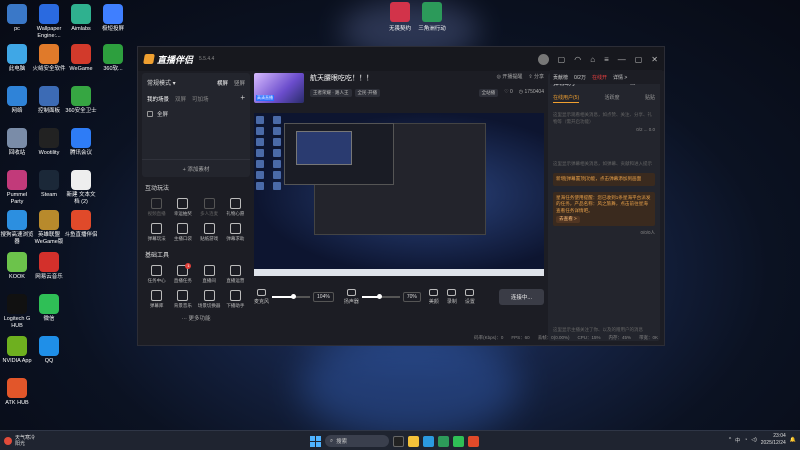  Describe the element at coordinates (17, 100) in the screenshot. I see `desktop-icon: 网络` at that location.